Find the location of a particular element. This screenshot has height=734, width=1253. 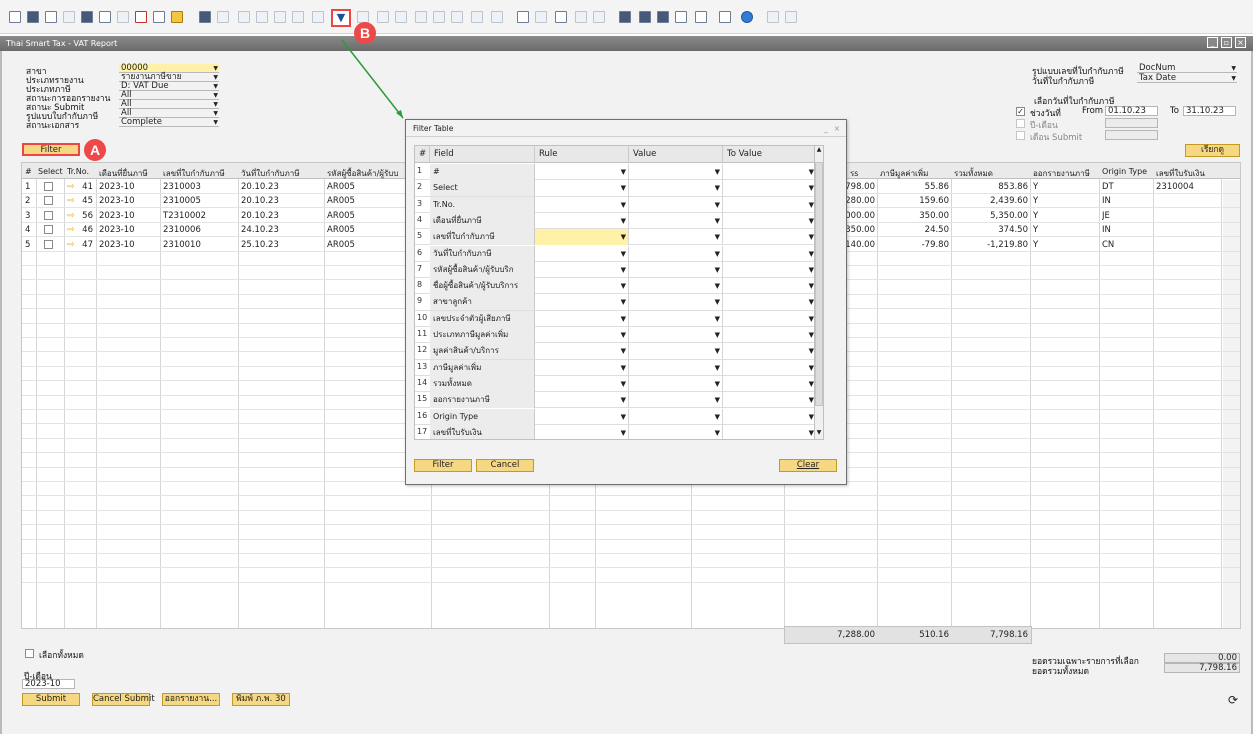

scroll-thumb is located at coordinates (819, 284).